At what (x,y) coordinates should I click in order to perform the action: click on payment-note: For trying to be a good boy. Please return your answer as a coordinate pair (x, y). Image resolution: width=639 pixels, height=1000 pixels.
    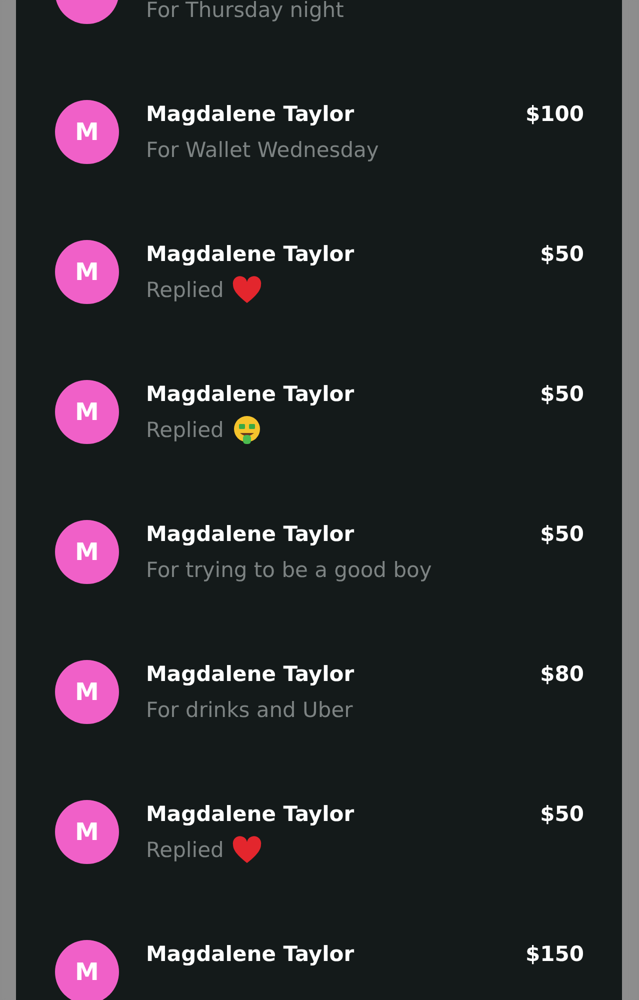
    Looking at the image, I should click on (289, 570).